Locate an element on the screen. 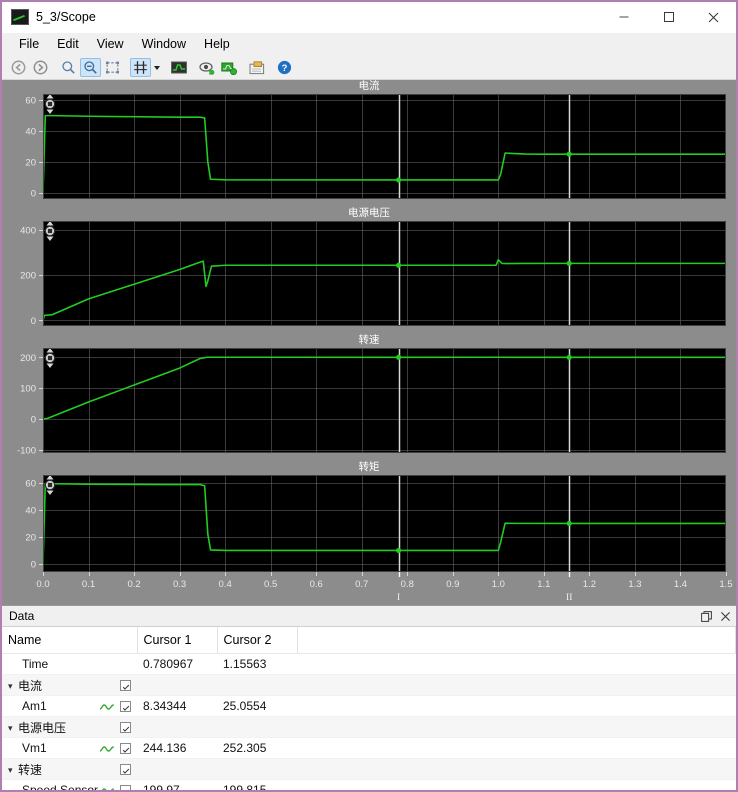 The height and width of the screenshot is (792, 738). table-row: Am1 8.34344 25.0554 is located at coordinates (369, 706).